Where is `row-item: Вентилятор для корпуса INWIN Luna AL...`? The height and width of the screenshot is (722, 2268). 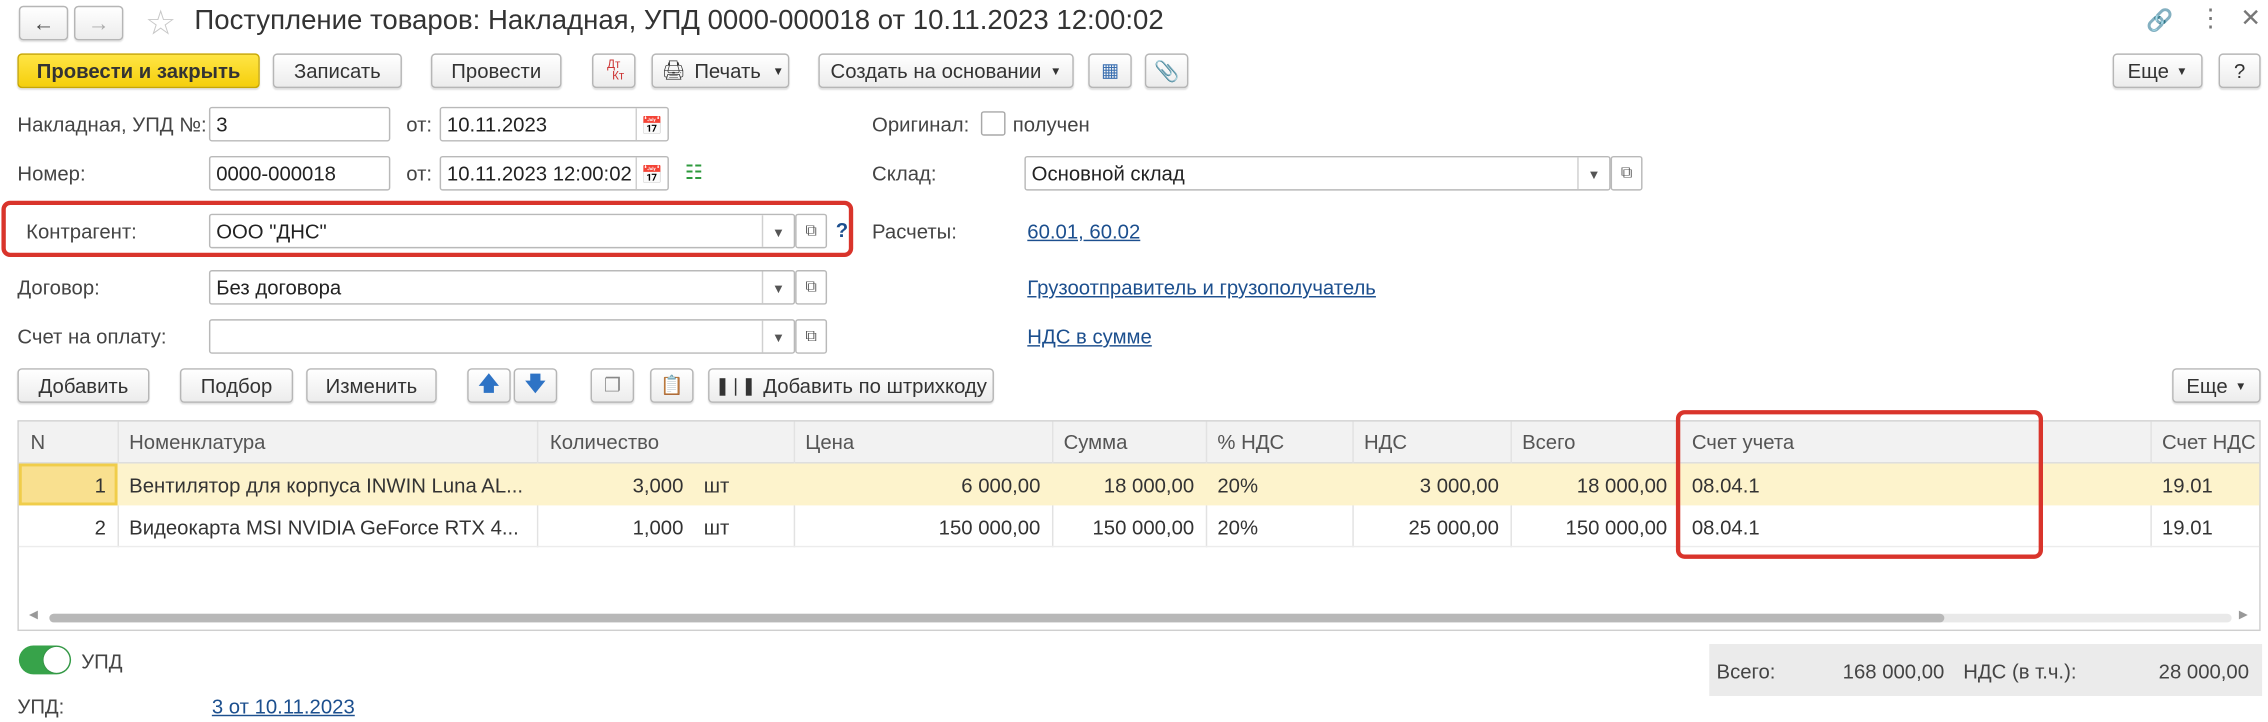
row-item: Вентилятор для корпуса INWIN Luna AL... is located at coordinates (327, 485).